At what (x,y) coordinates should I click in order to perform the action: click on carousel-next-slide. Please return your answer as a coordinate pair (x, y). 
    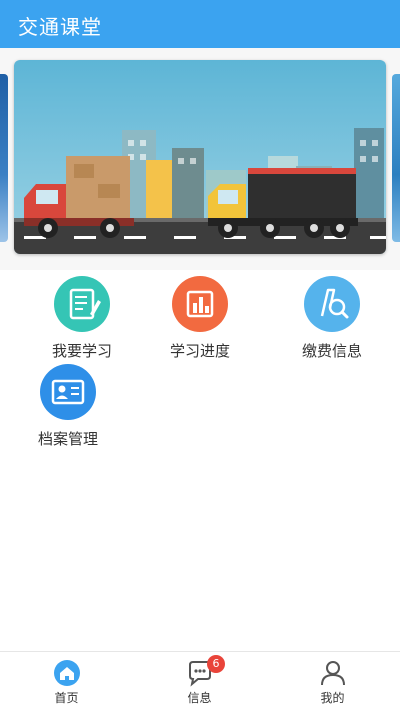
    Looking at the image, I should click on (396, 158).